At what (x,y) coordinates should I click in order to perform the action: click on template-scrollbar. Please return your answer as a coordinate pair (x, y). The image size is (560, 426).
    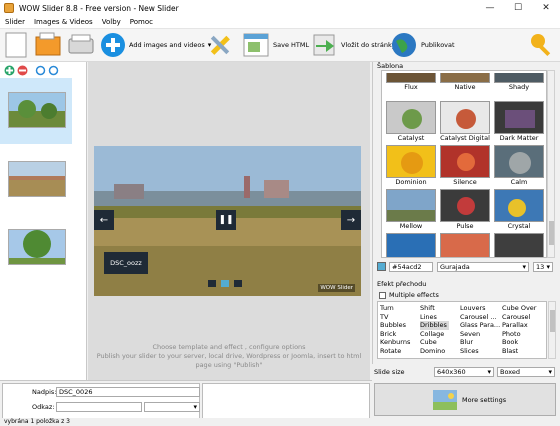
    Looking at the image, I should click on (551, 164).